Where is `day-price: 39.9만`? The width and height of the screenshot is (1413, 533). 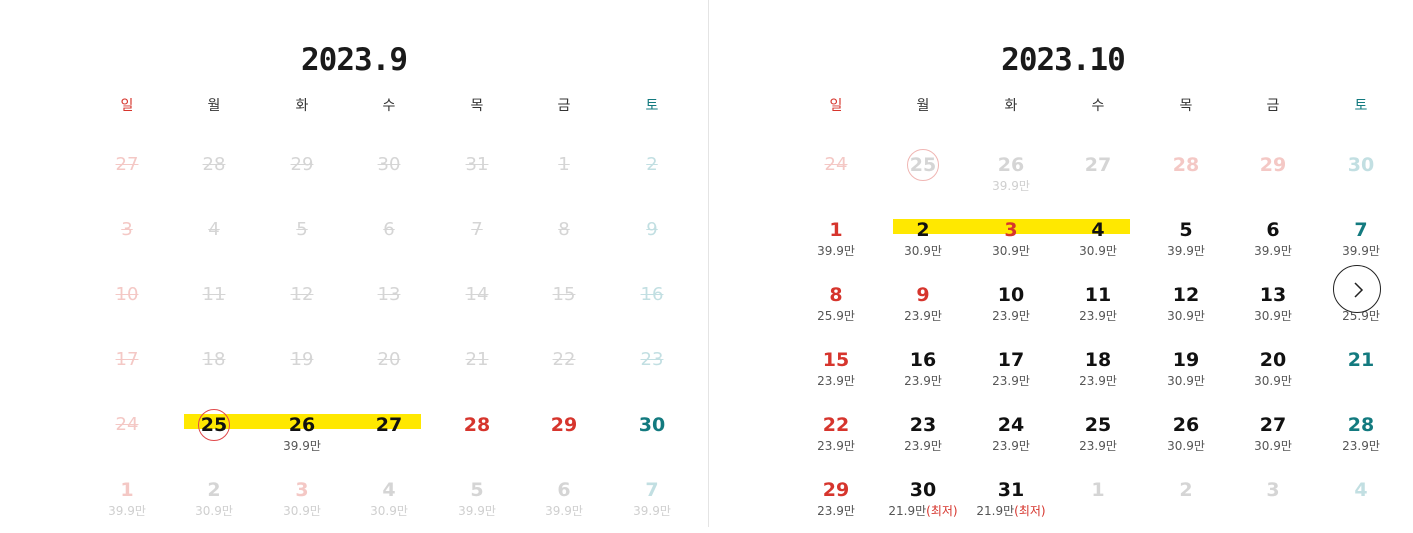 day-price: 39.9만 is located at coordinates (1011, 186).